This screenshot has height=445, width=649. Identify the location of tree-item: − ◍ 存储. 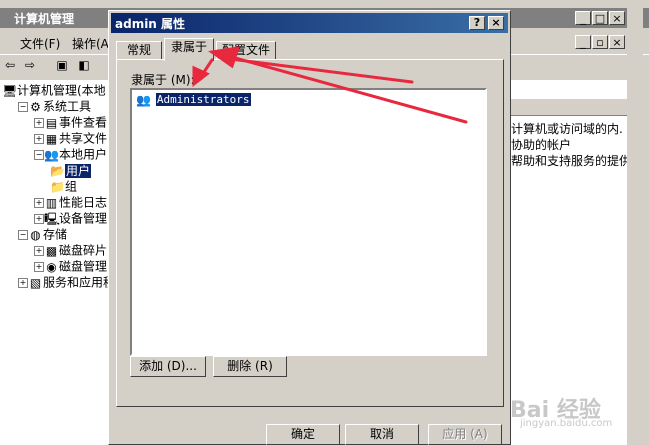
(42, 234).